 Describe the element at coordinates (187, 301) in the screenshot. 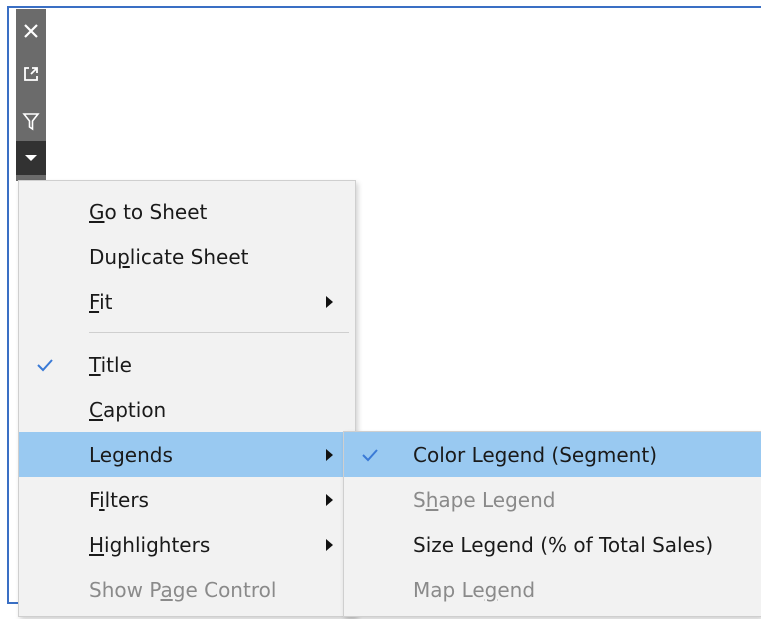

I see `menu-item-fit: Fit` at that location.